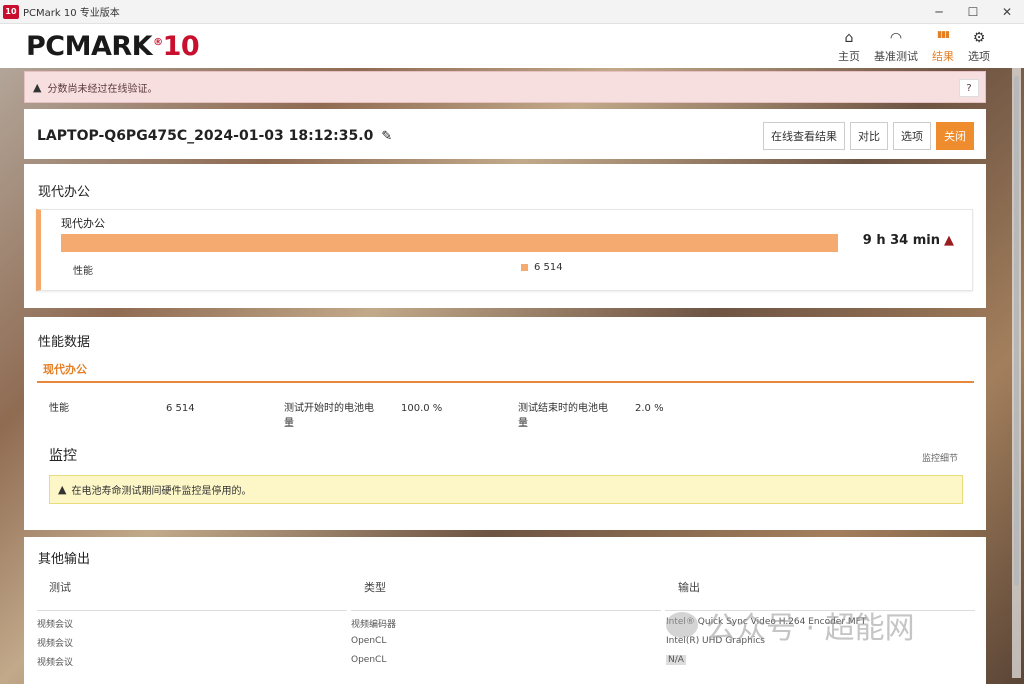 This screenshot has height=684, width=1024. What do you see at coordinates (955, 136) in the screenshot?
I see `close-result-button: 关闭` at bounding box center [955, 136].